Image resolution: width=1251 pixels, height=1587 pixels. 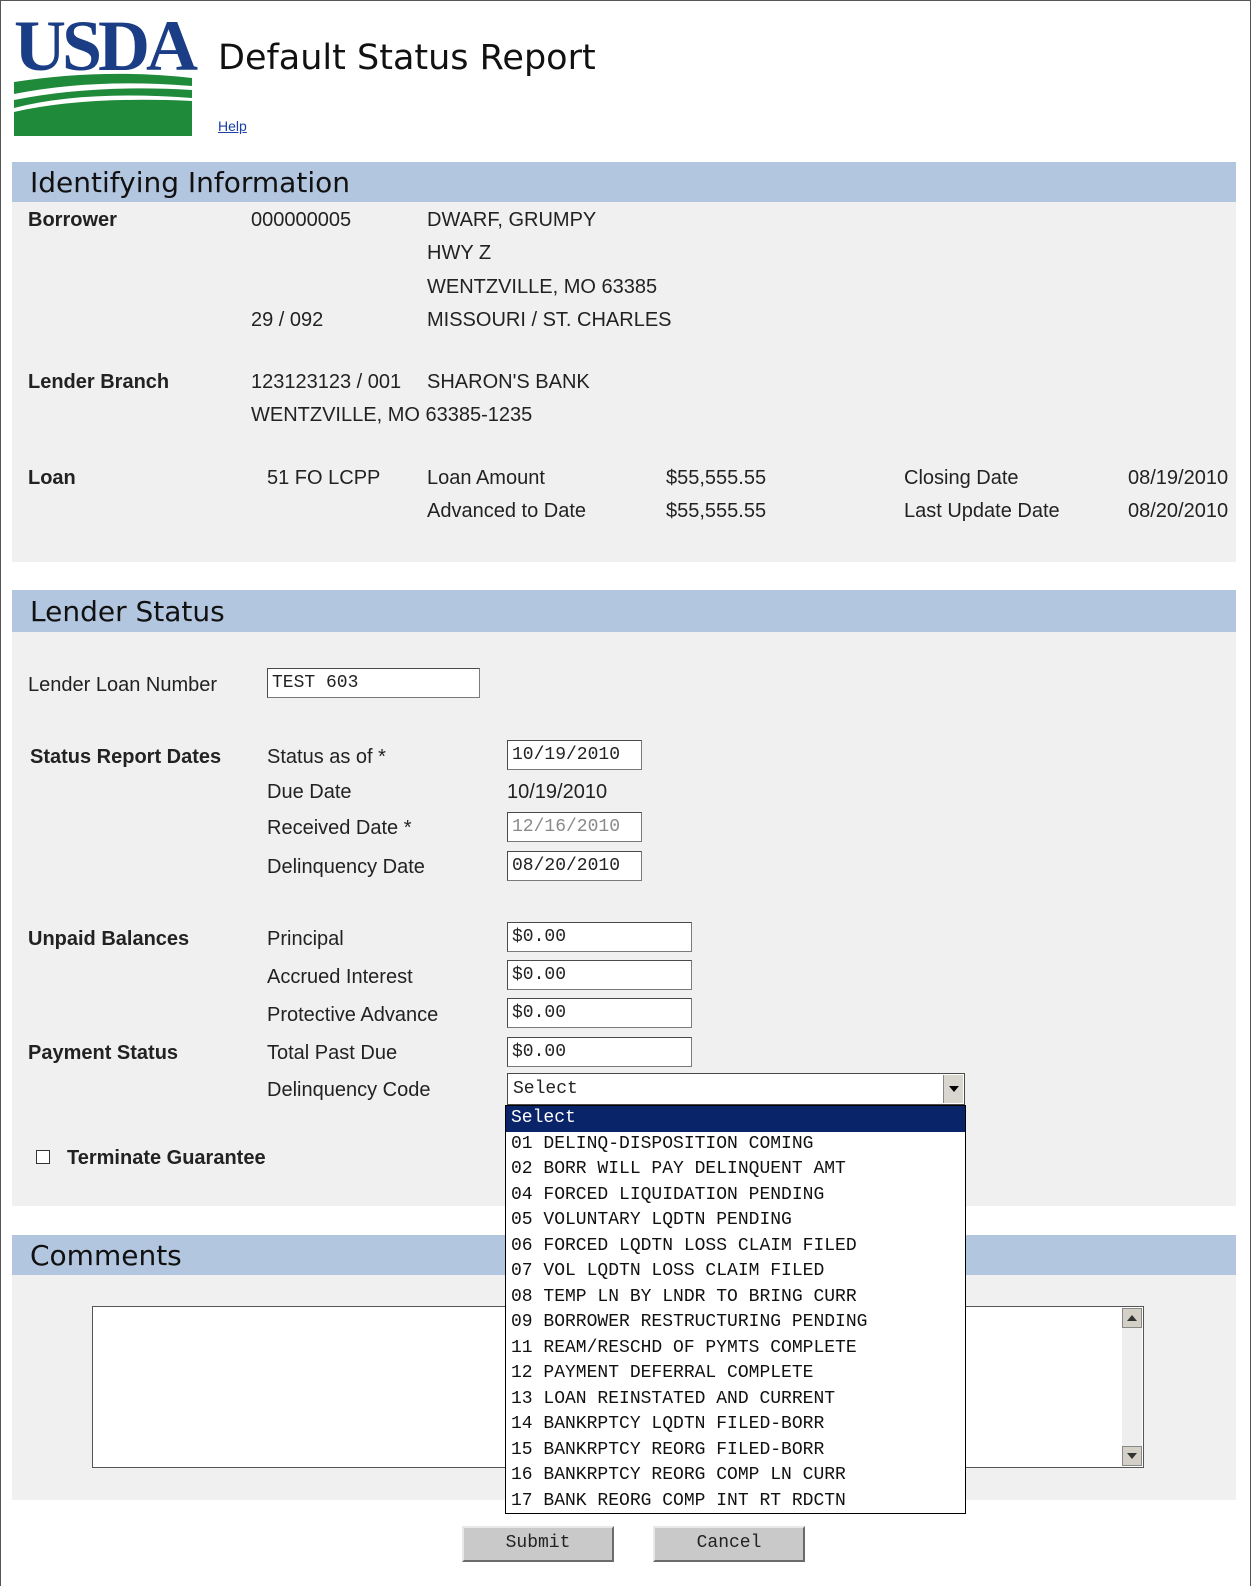 What do you see at coordinates (332, 1053) in the screenshot?
I see `total-past-due-label: Total Past Due` at bounding box center [332, 1053].